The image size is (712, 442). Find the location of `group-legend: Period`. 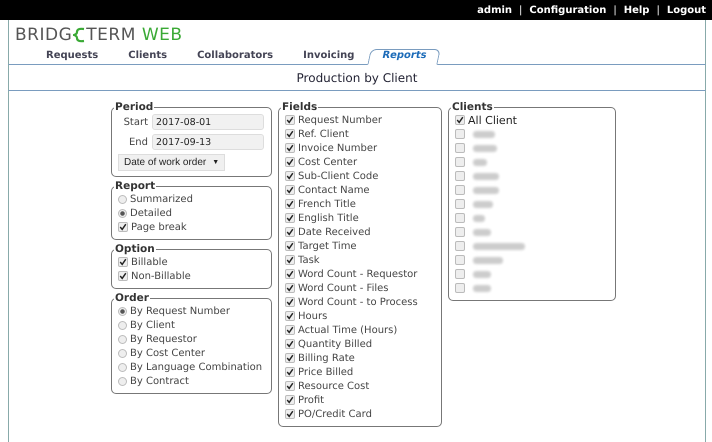

group-legend: Period is located at coordinates (134, 107).